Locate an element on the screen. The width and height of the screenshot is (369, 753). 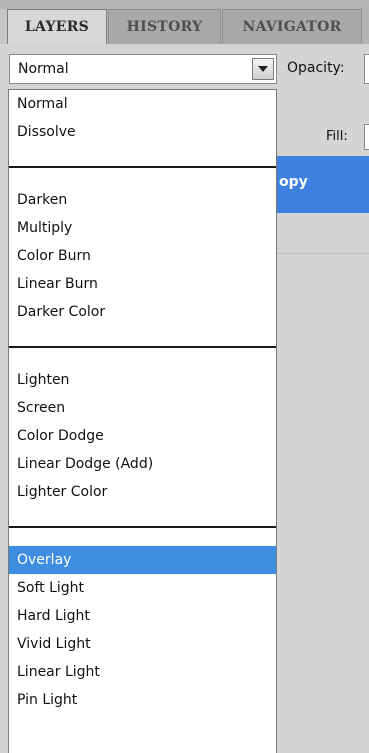
menu-item-label: Screen is located at coordinates (41, 408).